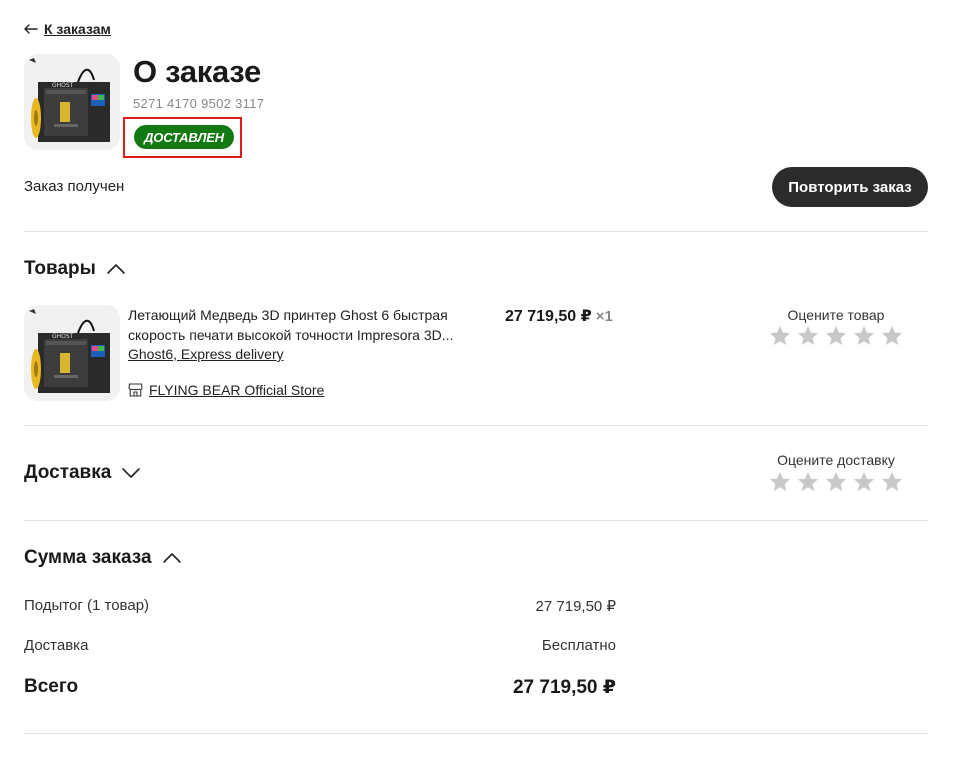  I want to click on product-rating-stars, so click(836, 336).